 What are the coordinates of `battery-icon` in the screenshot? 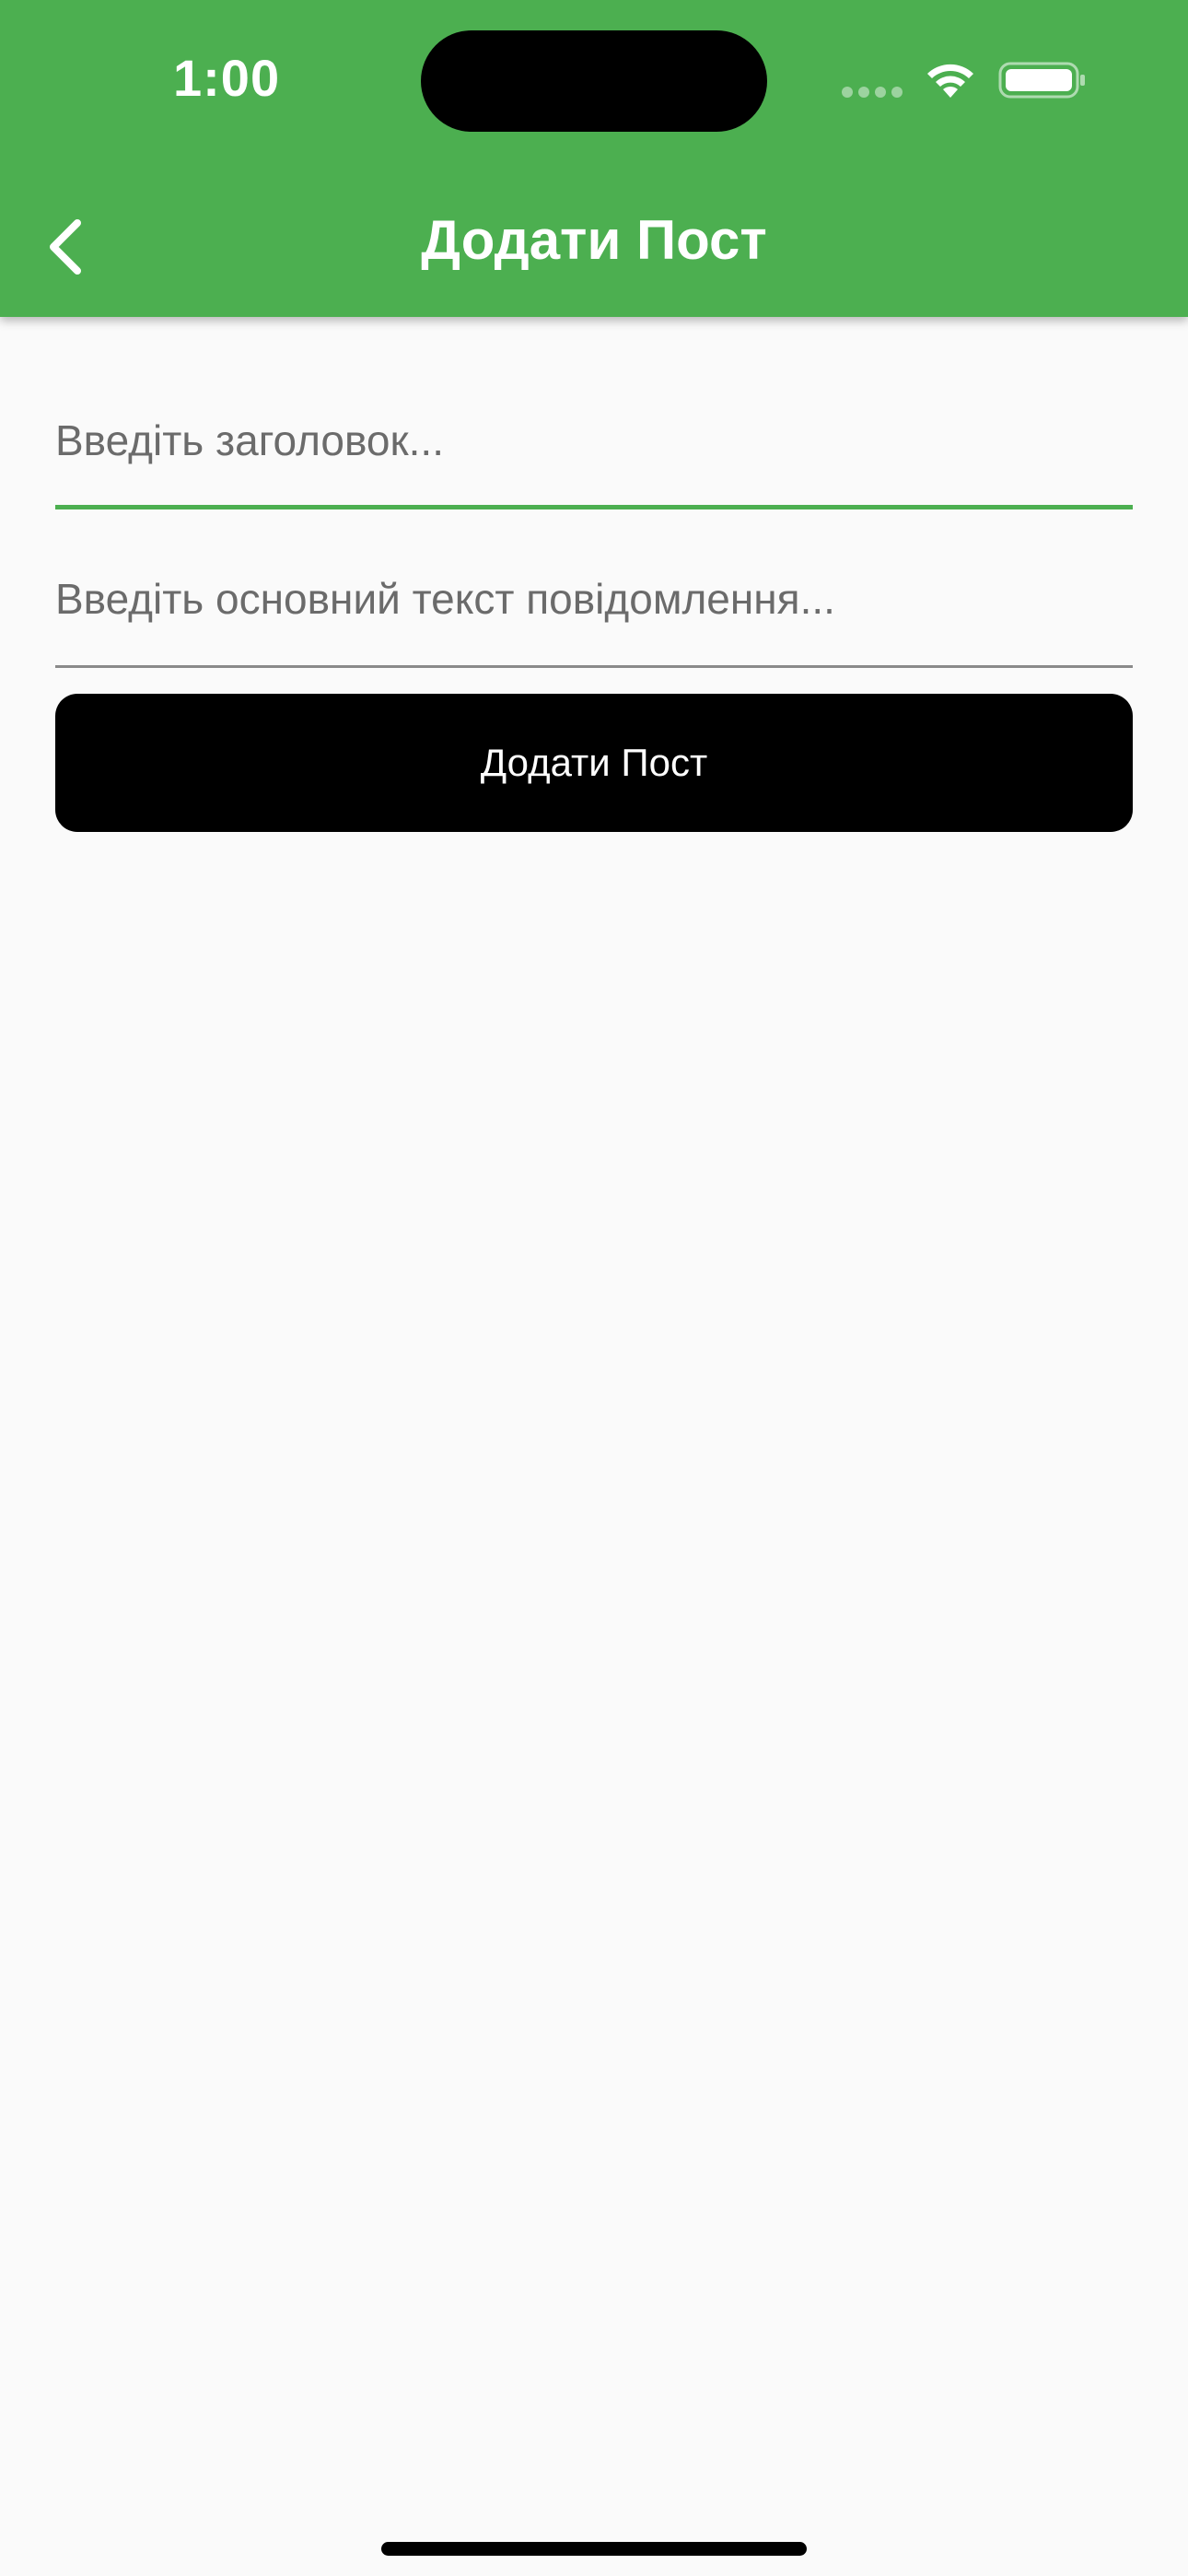 It's located at (1041, 80).